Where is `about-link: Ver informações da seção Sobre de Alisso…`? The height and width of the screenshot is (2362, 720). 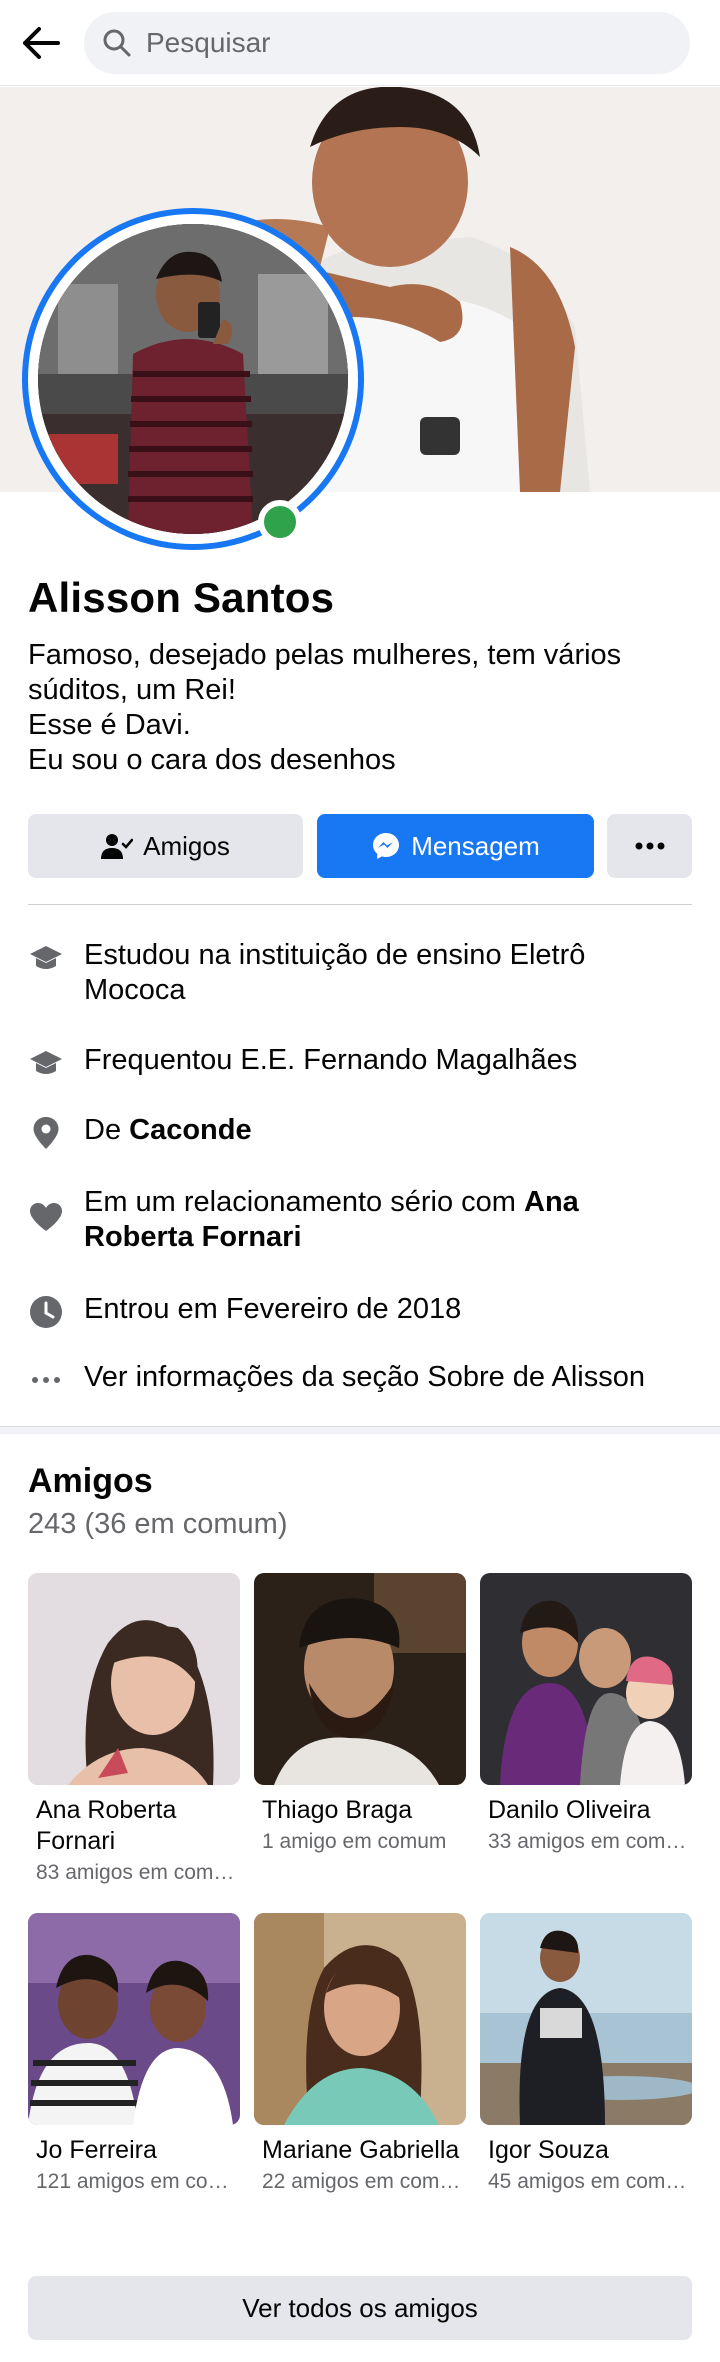 about-link: Ver informações da seção Sobre de Alisso… is located at coordinates (360, 1379).